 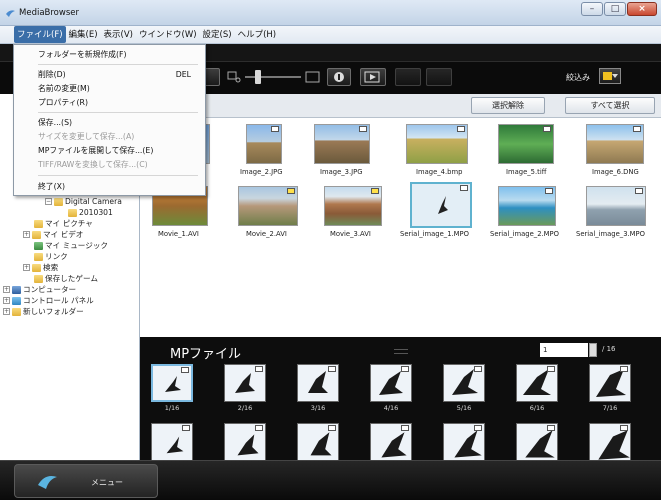 What do you see at coordinates (524, 212) in the screenshot?
I see `thumbnail: Serial_image_2.MPO` at bounding box center [524, 212].